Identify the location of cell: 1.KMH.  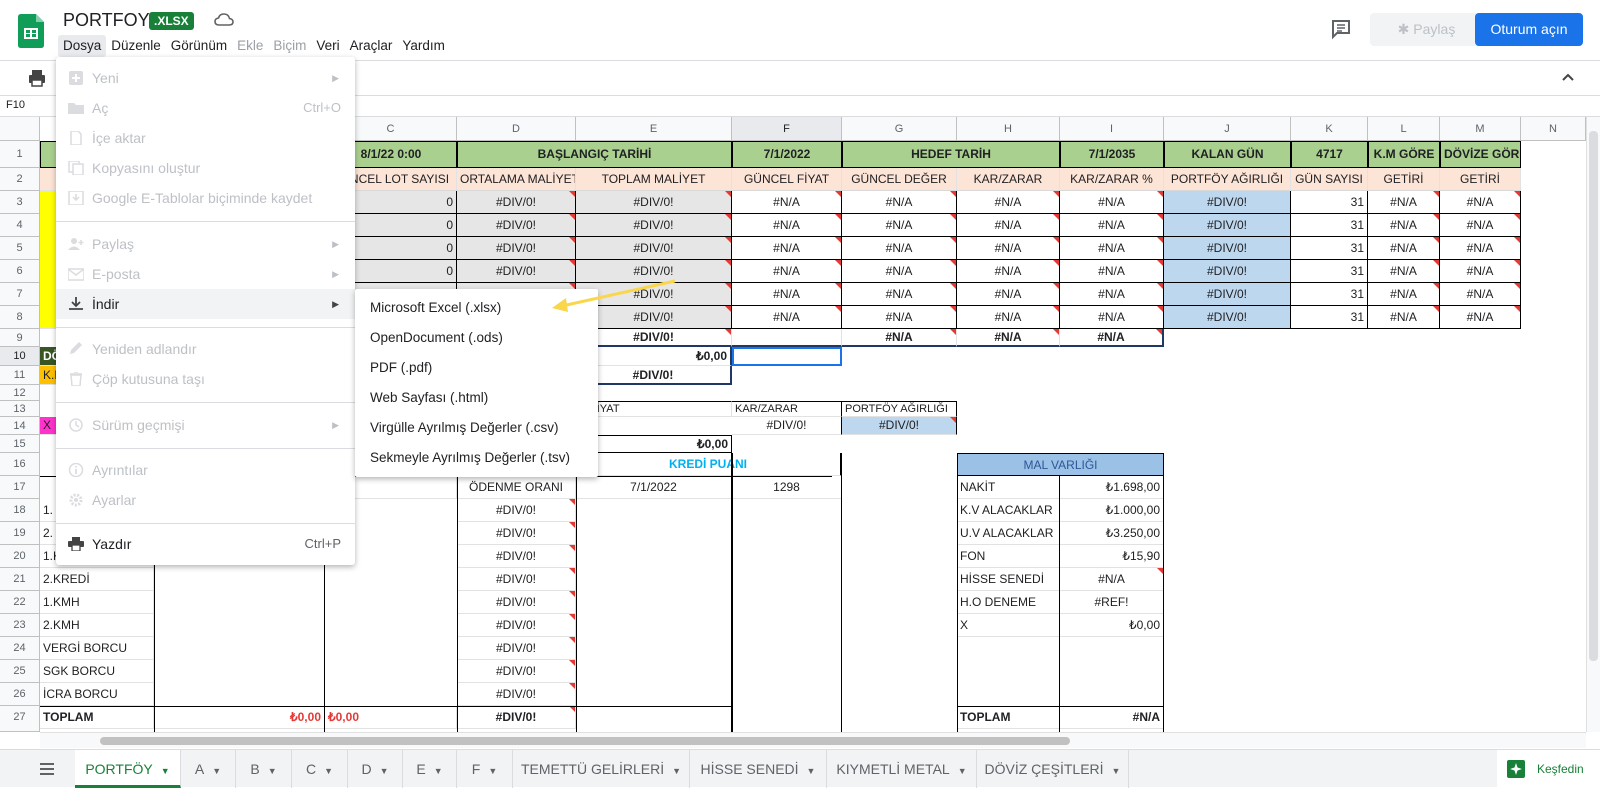
(97, 602).